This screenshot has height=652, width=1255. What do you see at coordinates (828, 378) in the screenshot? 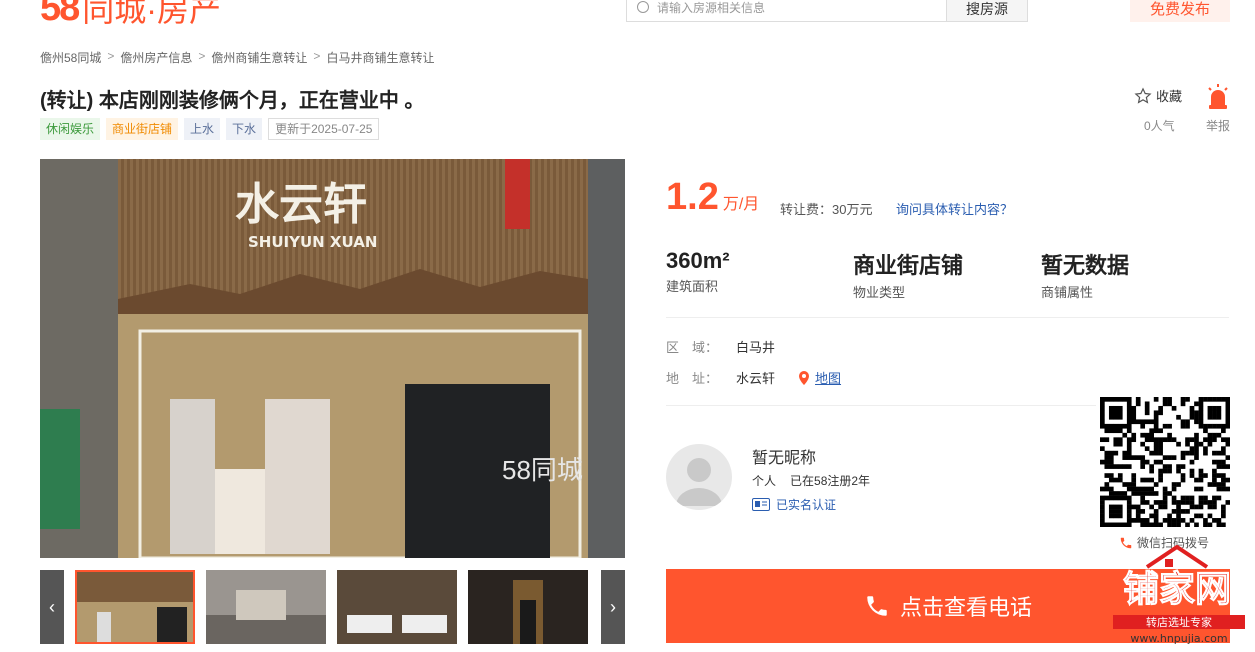
I see `map-link-label: 地图` at bounding box center [828, 378].